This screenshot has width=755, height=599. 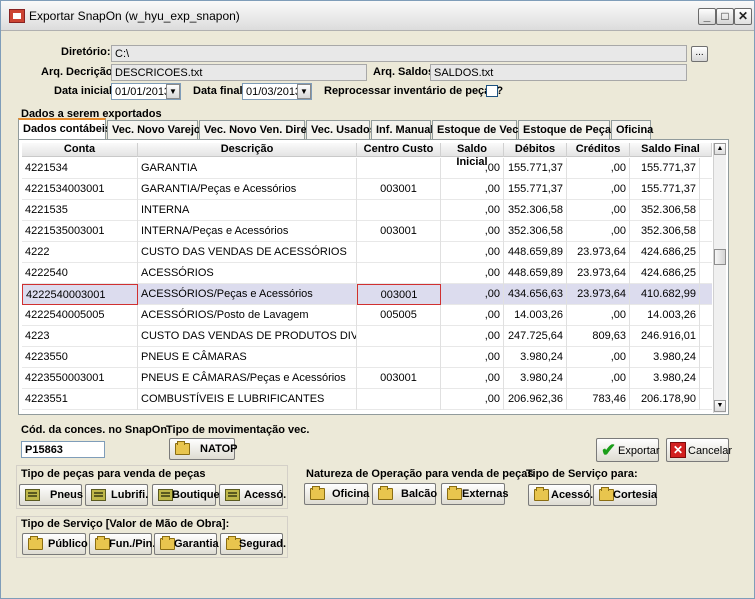 I want to click on header-descricao: Descrição, so click(x=247, y=150).